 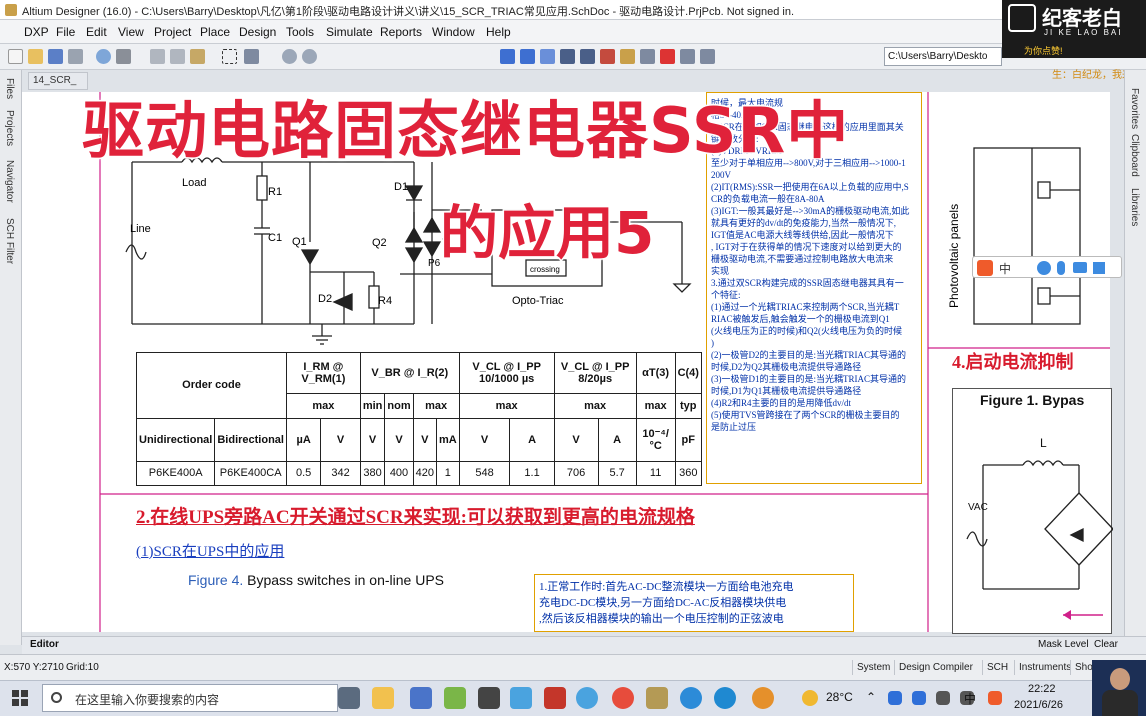 I want to click on menu-design: Design, so click(x=257, y=32).